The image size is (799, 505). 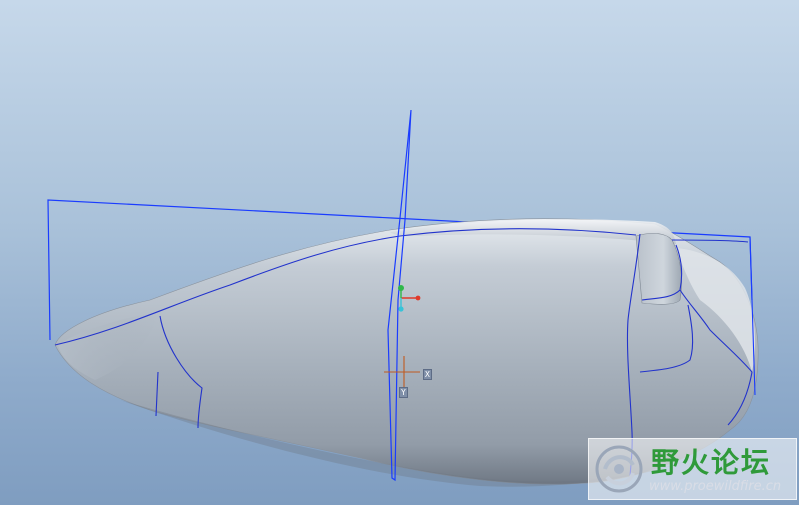 What do you see at coordinates (403, 392) in the screenshot?
I see `csys-tag-y: Y` at bounding box center [403, 392].